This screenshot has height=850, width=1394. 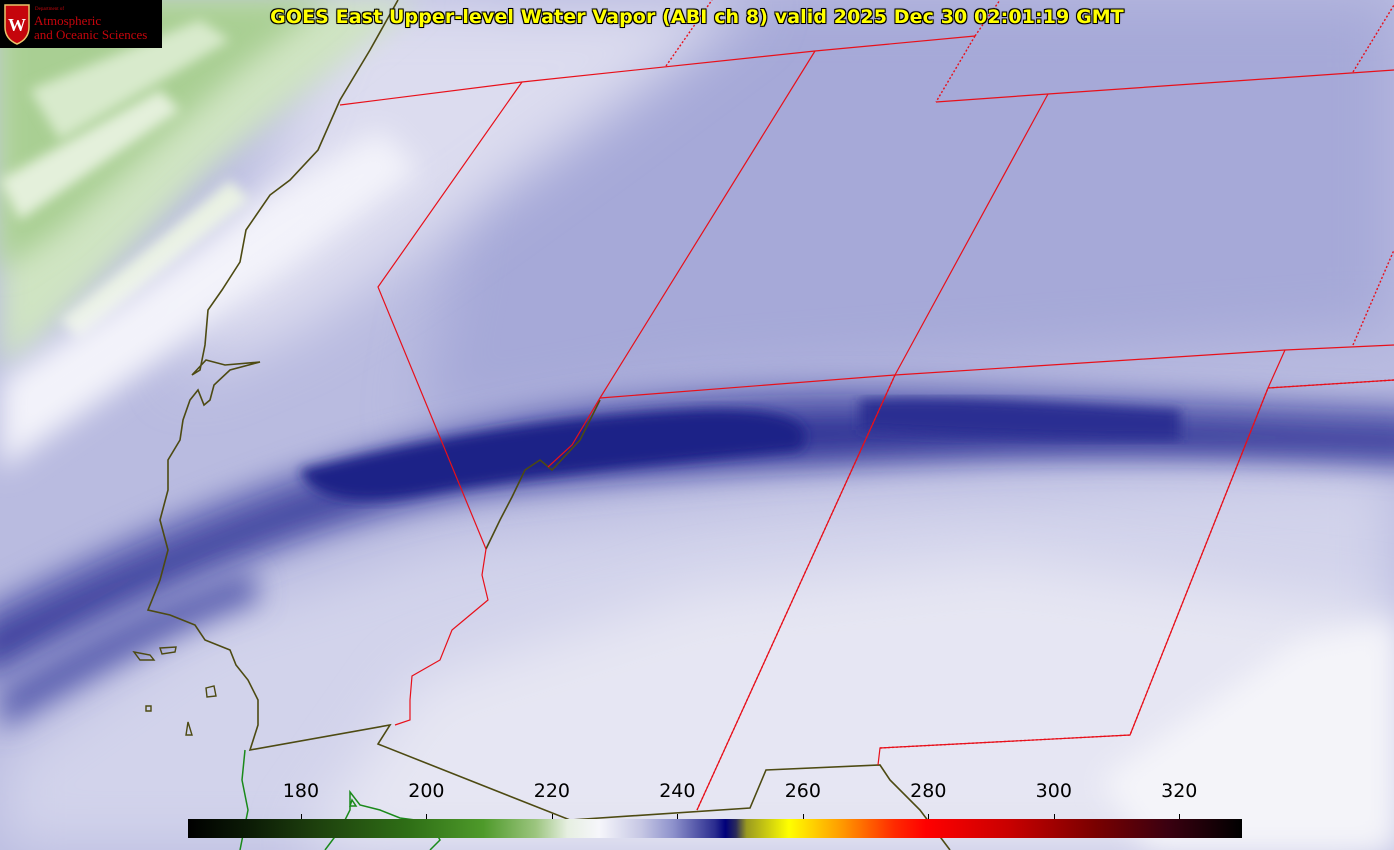 I want to click on colorbar-tick-label: 260, so click(x=802, y=791).